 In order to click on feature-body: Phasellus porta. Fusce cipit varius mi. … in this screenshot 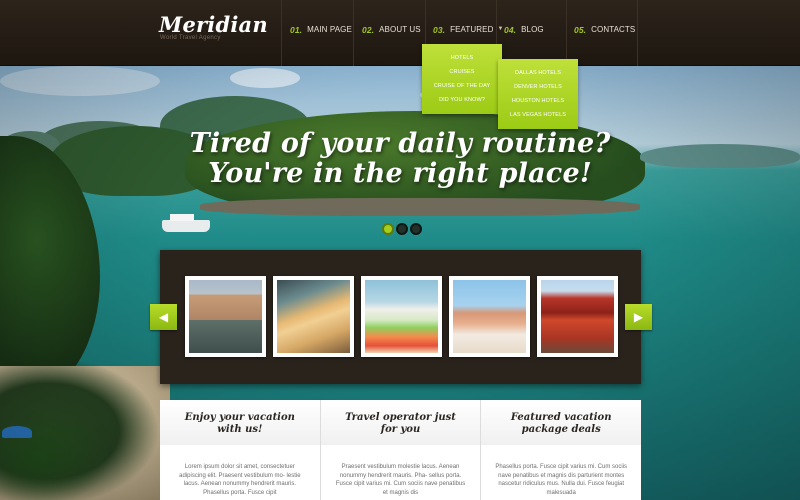, I will do `click(561, 480)`.